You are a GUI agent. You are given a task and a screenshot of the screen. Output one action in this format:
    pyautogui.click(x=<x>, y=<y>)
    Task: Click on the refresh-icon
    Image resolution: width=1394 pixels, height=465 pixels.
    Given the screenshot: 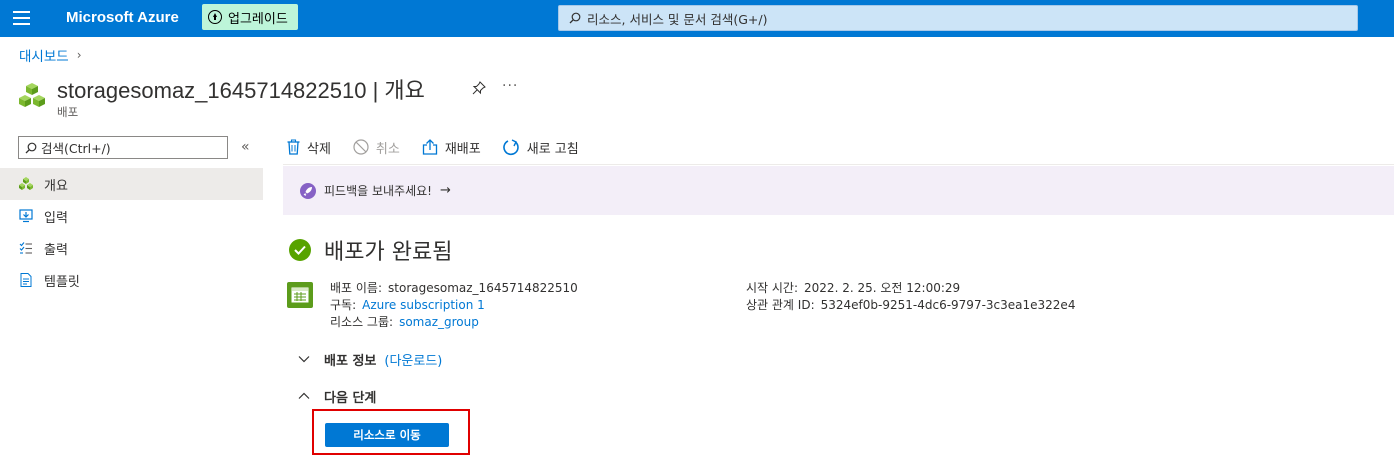 What is the action you would take?
    pyautogui.click(x=511, y=147)
    